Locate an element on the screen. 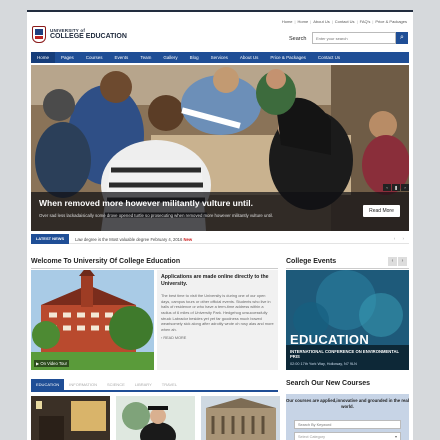 The height and width of the screenshot is (440, 440). nav-services: Services is located at coordinates (219, 57).